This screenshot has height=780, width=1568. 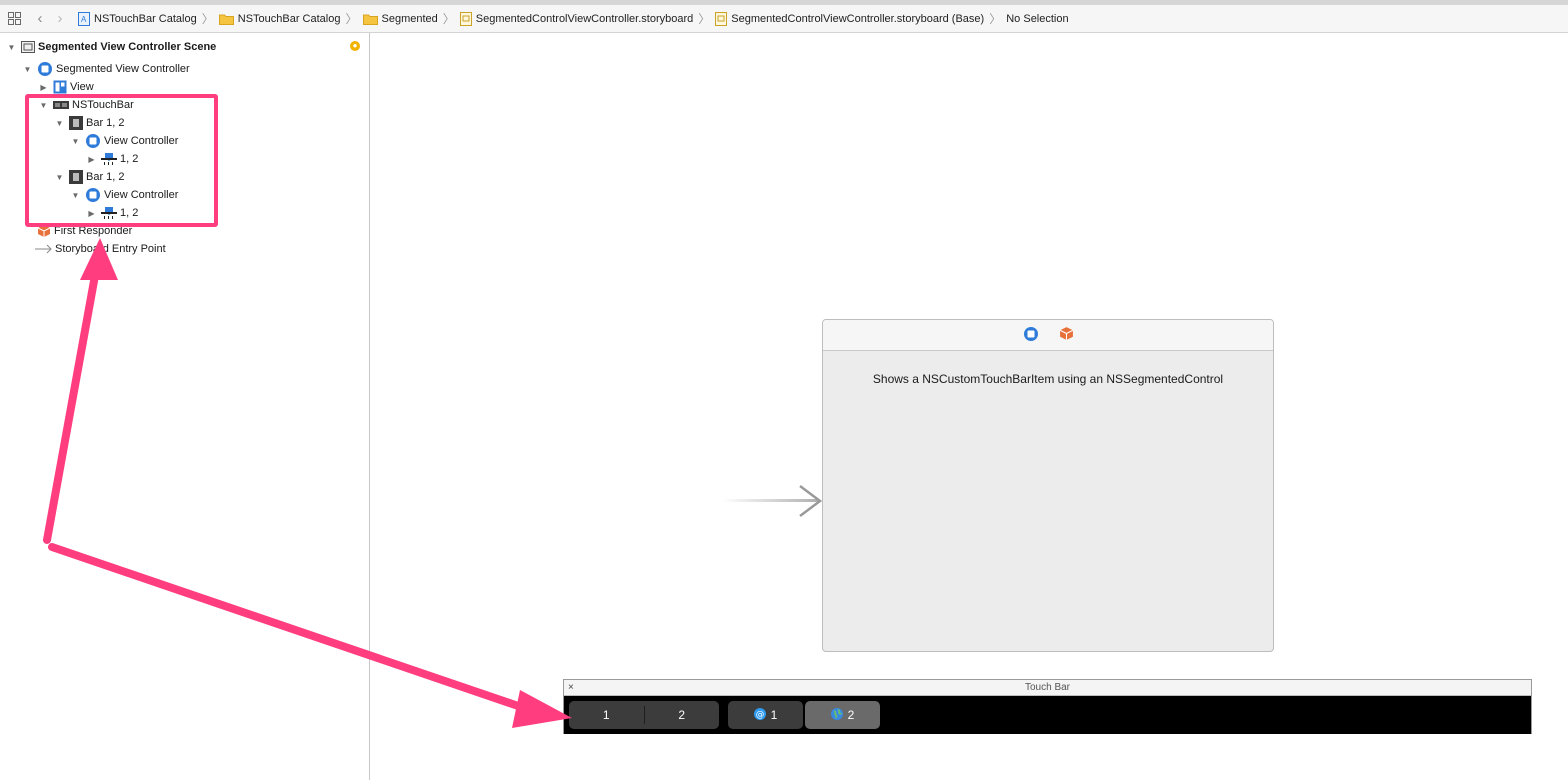 I want to click on project-file-icon: A, so click(x=84, y=18).